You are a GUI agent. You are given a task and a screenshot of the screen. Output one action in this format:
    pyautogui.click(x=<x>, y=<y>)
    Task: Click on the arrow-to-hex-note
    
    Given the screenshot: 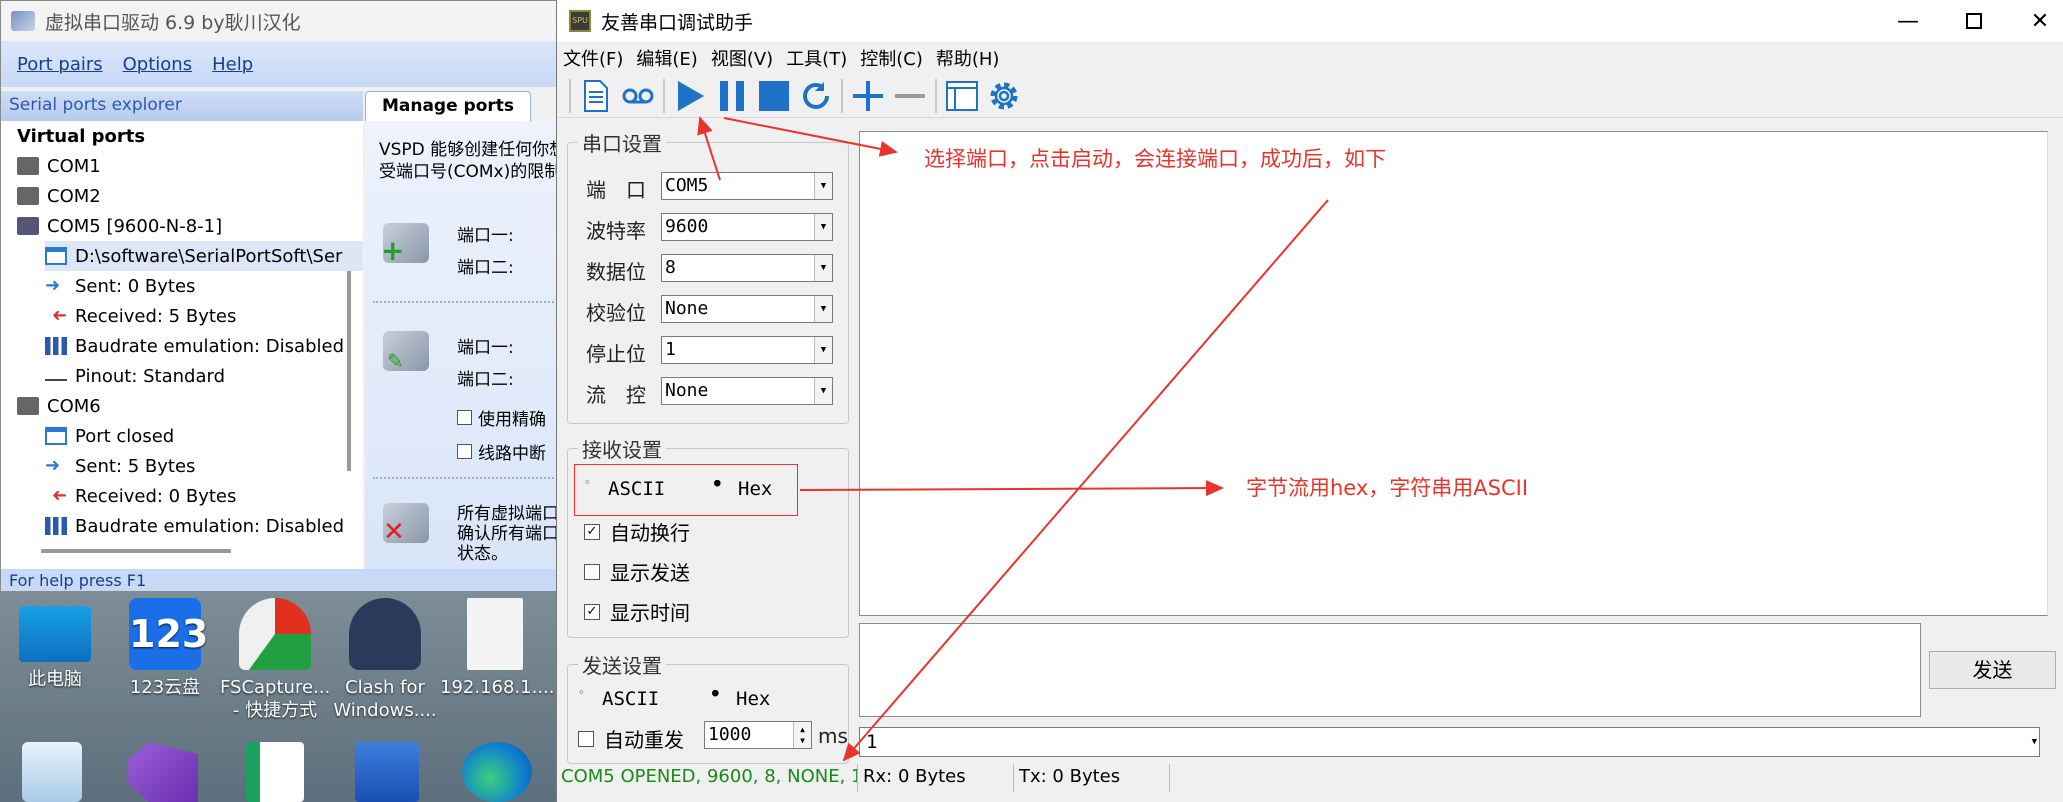 What is the action you would take?
    pyautogui.click(x=1011, y=488)
    